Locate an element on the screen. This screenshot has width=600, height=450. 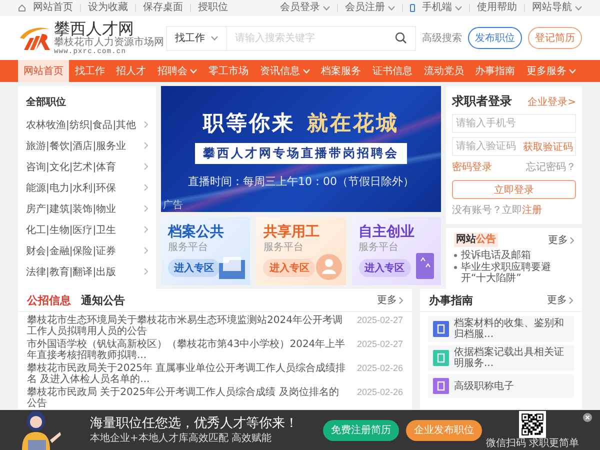
news-link: 攀枝花市民政局 关于2025年公开考调工作人员综合成绩 及岗位排名的公告 is located at coordinates (187, 398).